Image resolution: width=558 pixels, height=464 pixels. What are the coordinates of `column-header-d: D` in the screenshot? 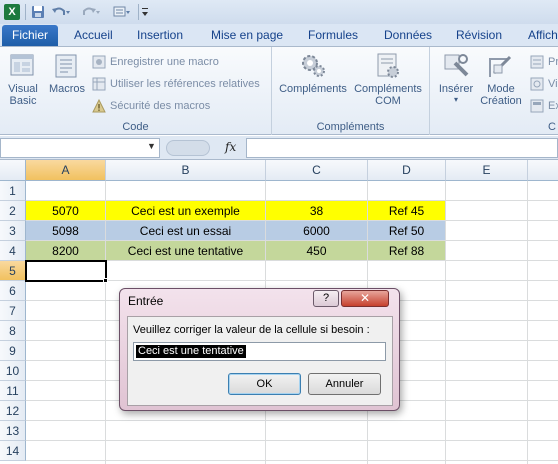 It's located at (407, 170).